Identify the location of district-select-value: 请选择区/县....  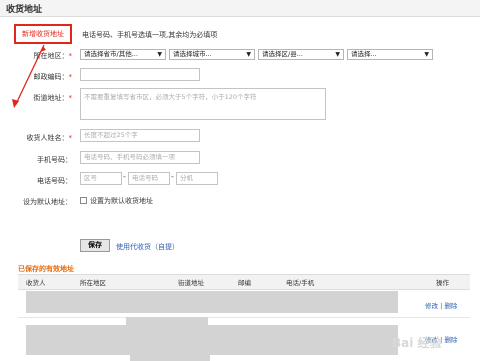
(282, 54).